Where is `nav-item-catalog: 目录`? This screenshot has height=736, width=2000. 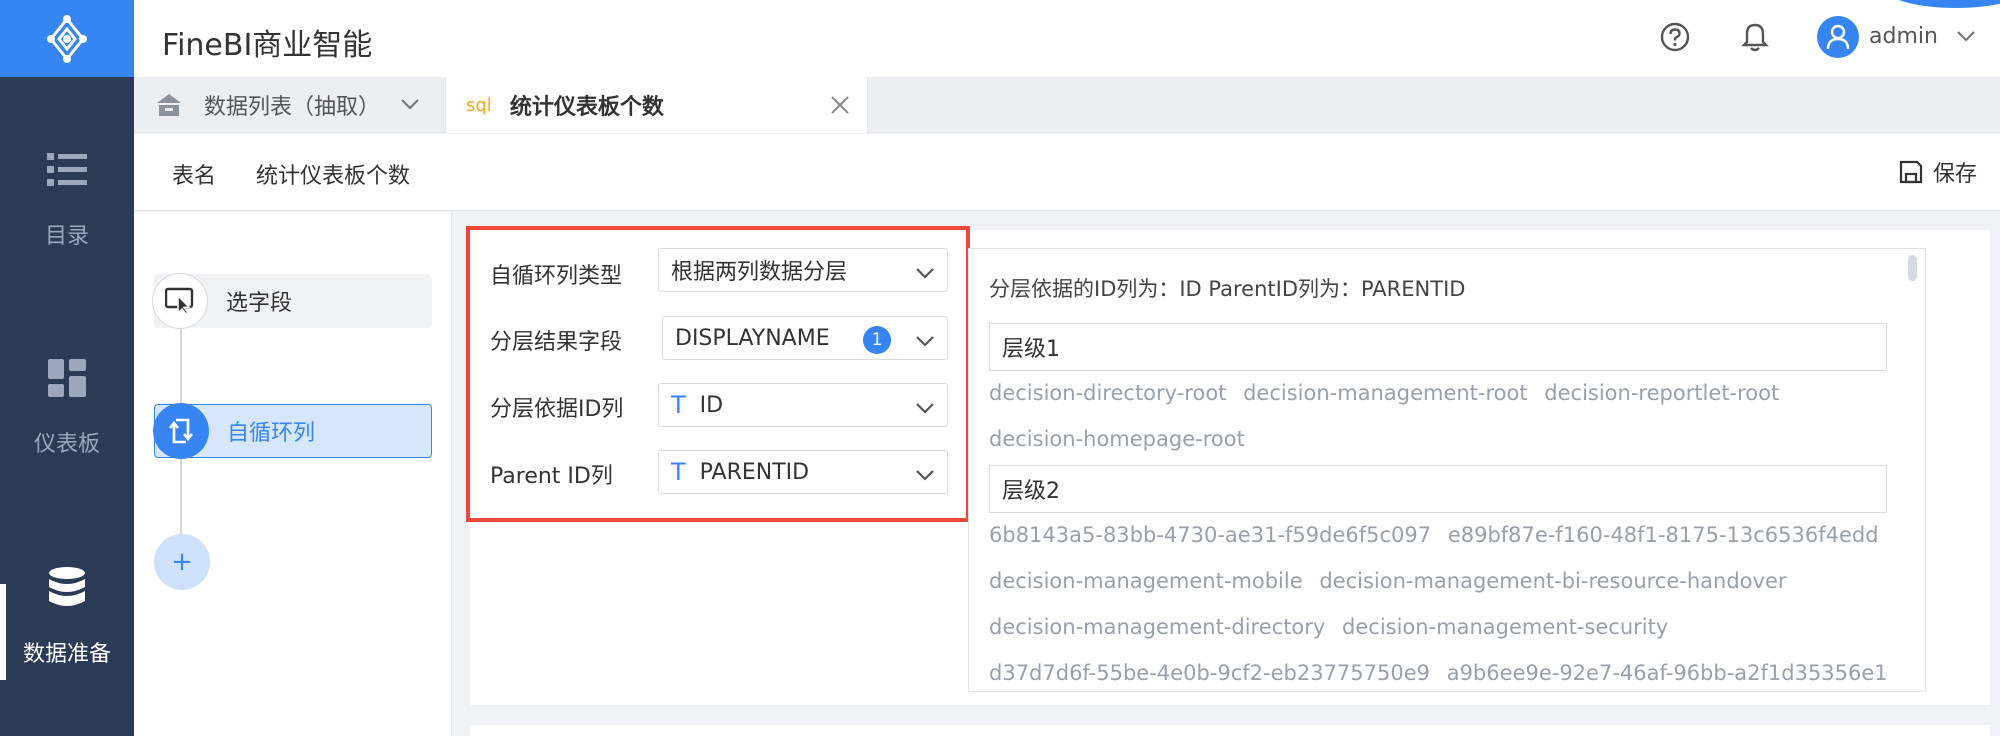 nav-item-catalog: 目录 is located at coordinates (67, 199).